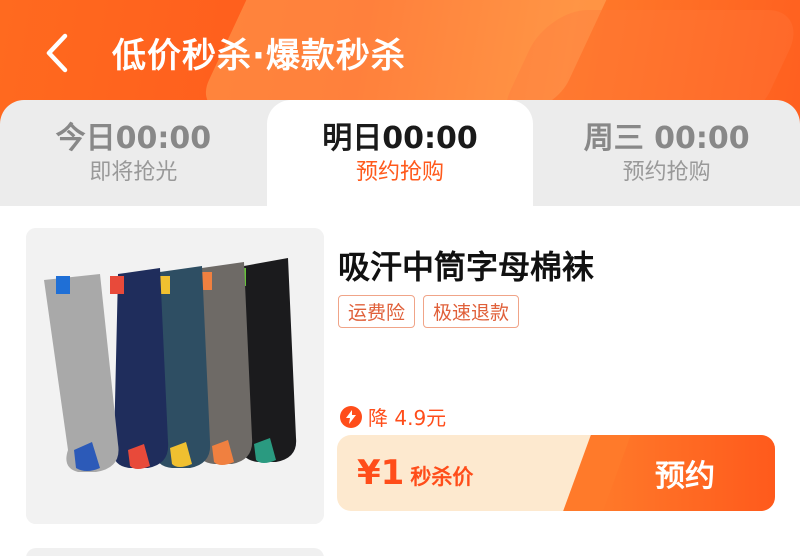 Image resolution: width=800 pixels, height=556 pixels. I want to click on tab-today: 今日00:00 即将抢光, so click(133, 154).